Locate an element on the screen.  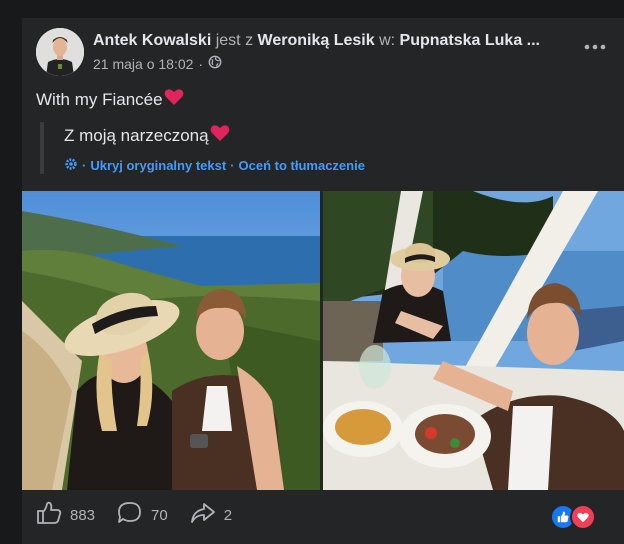
author-avatar is located at coordinates (60, 52).